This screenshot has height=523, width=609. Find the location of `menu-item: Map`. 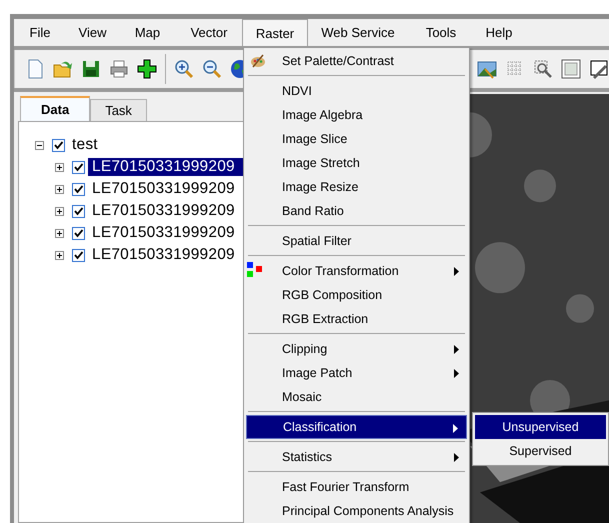

menu-item: Map is located at coordinates (147, 32).